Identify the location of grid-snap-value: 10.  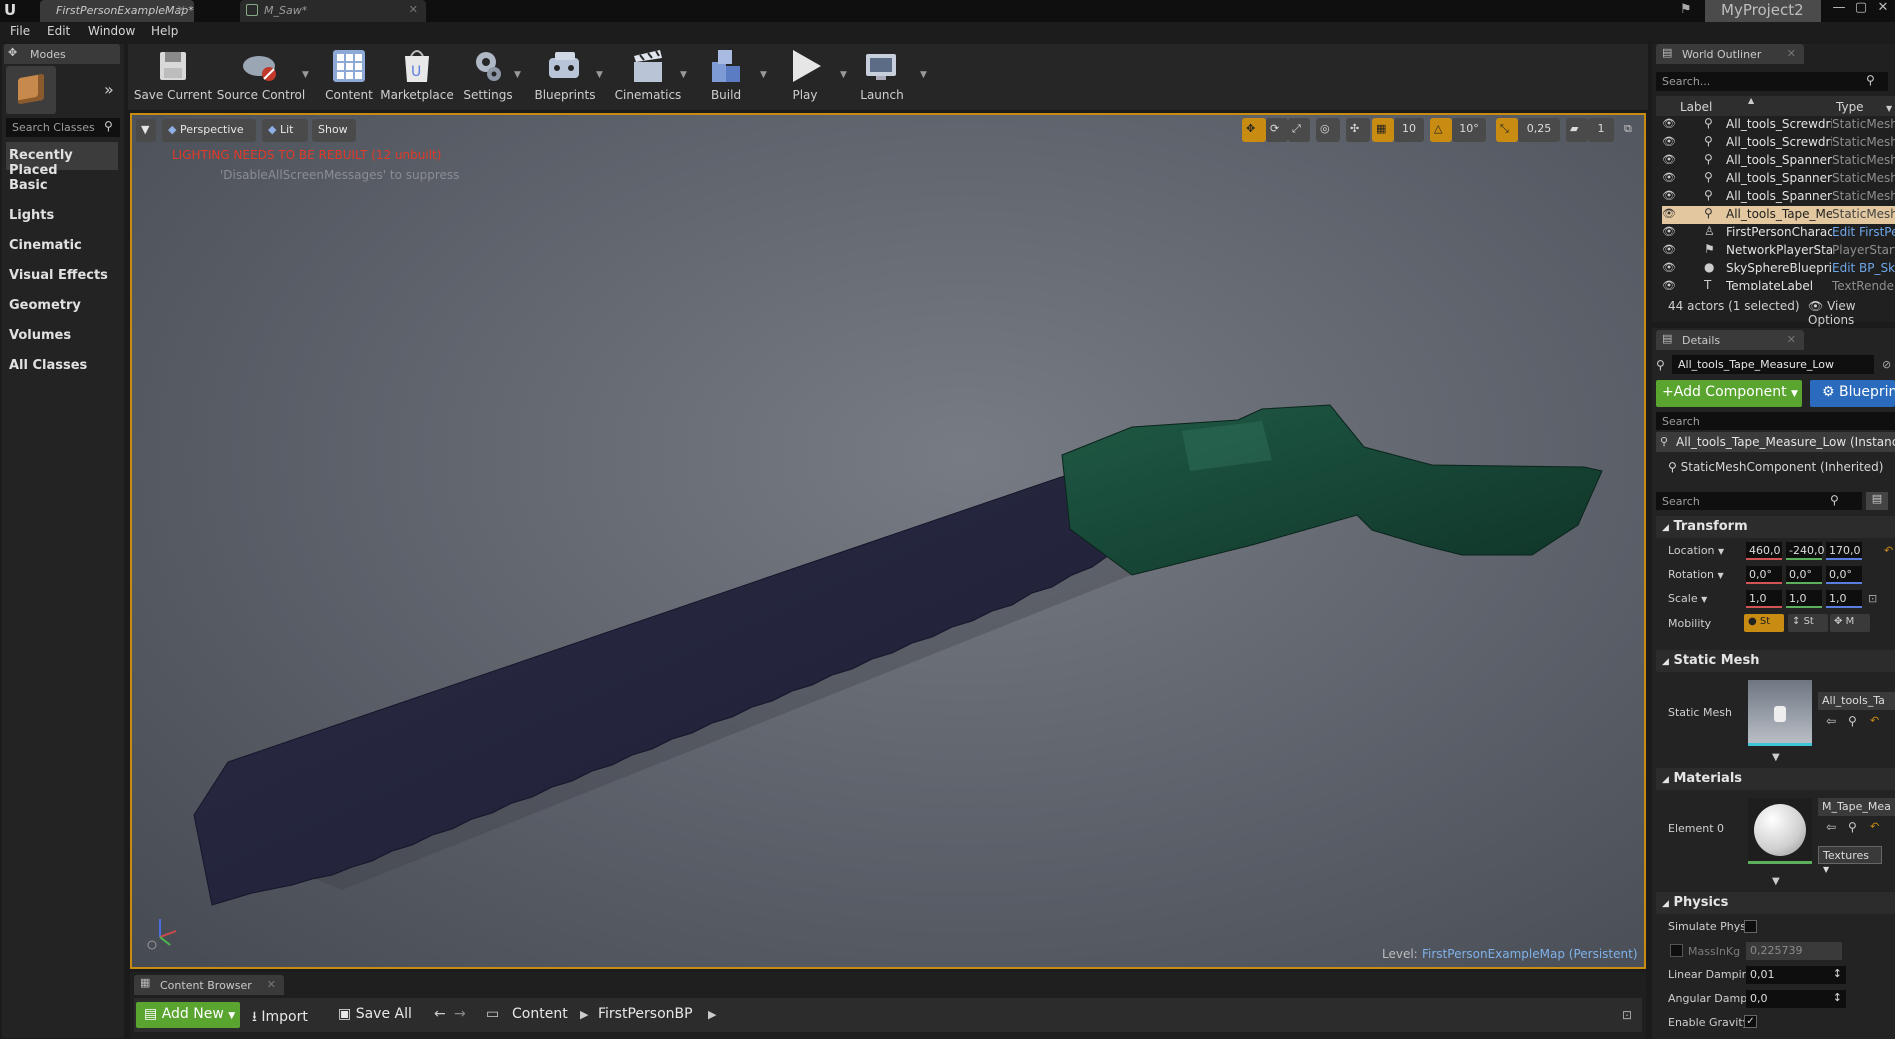
(1409, 130).